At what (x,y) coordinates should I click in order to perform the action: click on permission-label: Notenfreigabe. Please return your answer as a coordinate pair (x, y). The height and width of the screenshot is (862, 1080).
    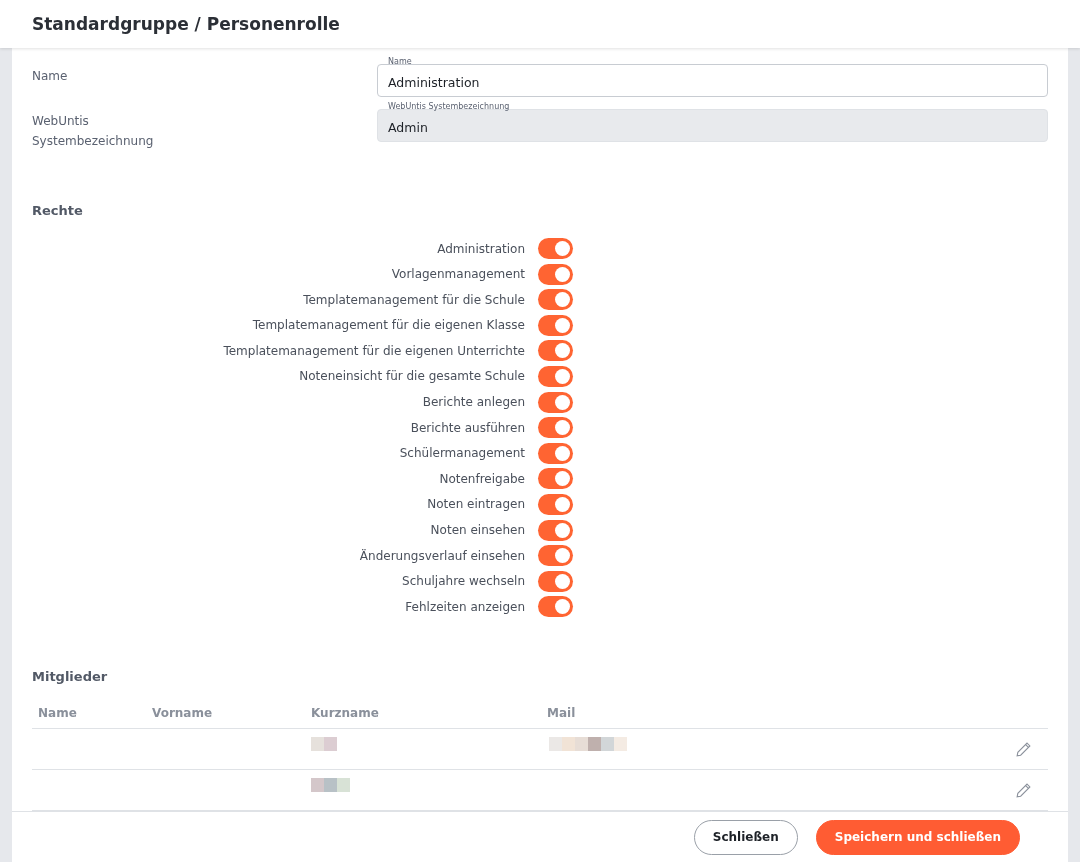
    Looking at the image, I should click on (481, 478).